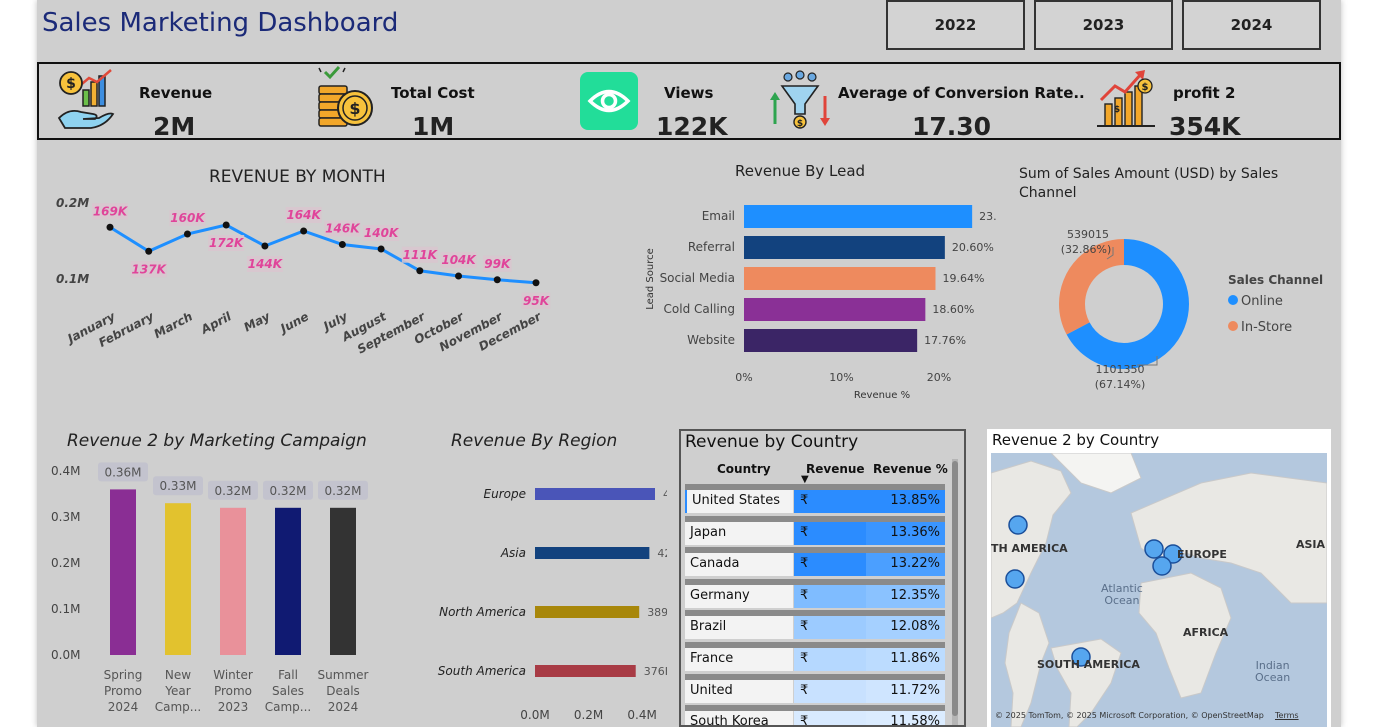  What do you see at coordinates (588, 715) in the screenshot?
I see `x-tick-label: 0.2M` at bounding box center [588, 715].